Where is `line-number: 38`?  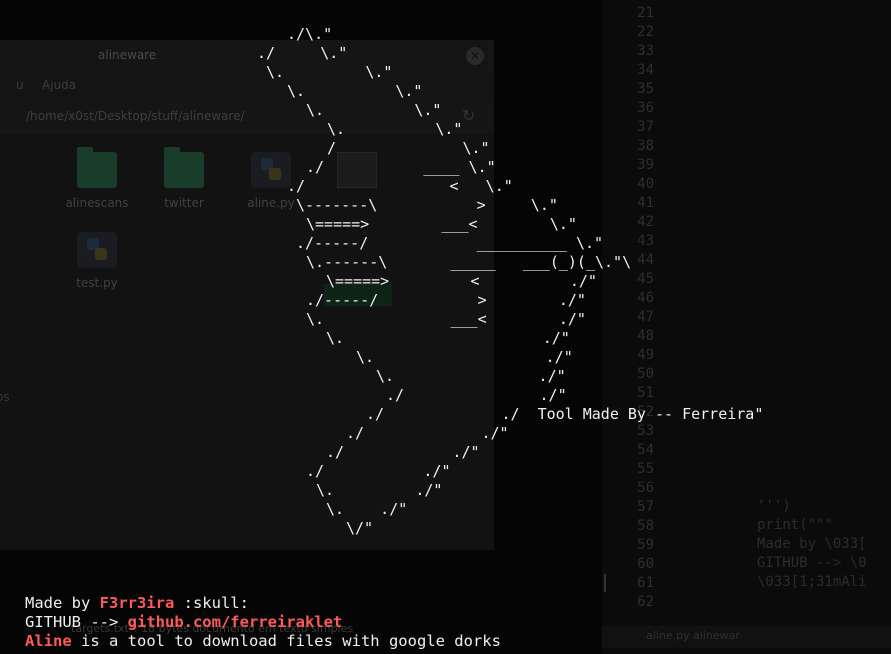 line-number: 38 is located at coordinates (645, 146).